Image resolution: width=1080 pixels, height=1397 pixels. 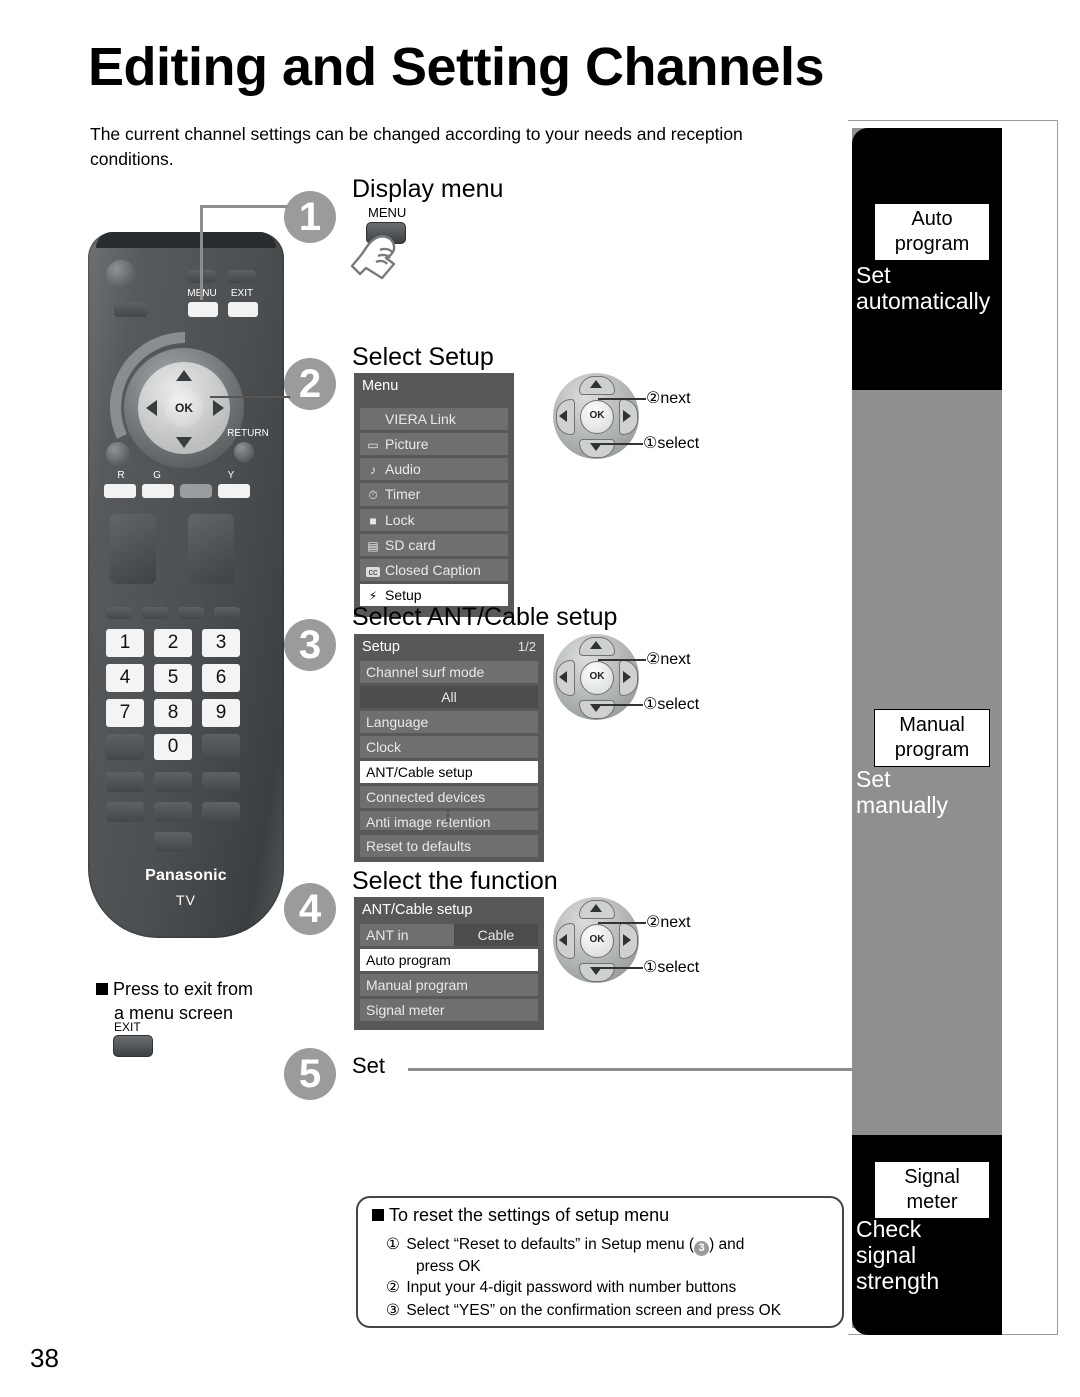 I want to click on exit-callout-button, so click(x=133, y=1046).